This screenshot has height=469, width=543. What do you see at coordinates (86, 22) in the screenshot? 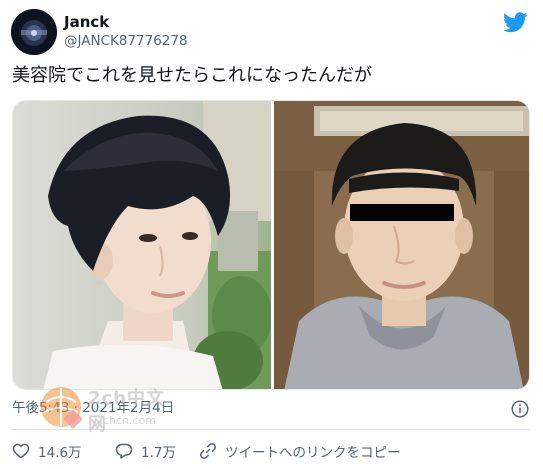
I see `author-name: Janck` at bounding box center [86, 22].